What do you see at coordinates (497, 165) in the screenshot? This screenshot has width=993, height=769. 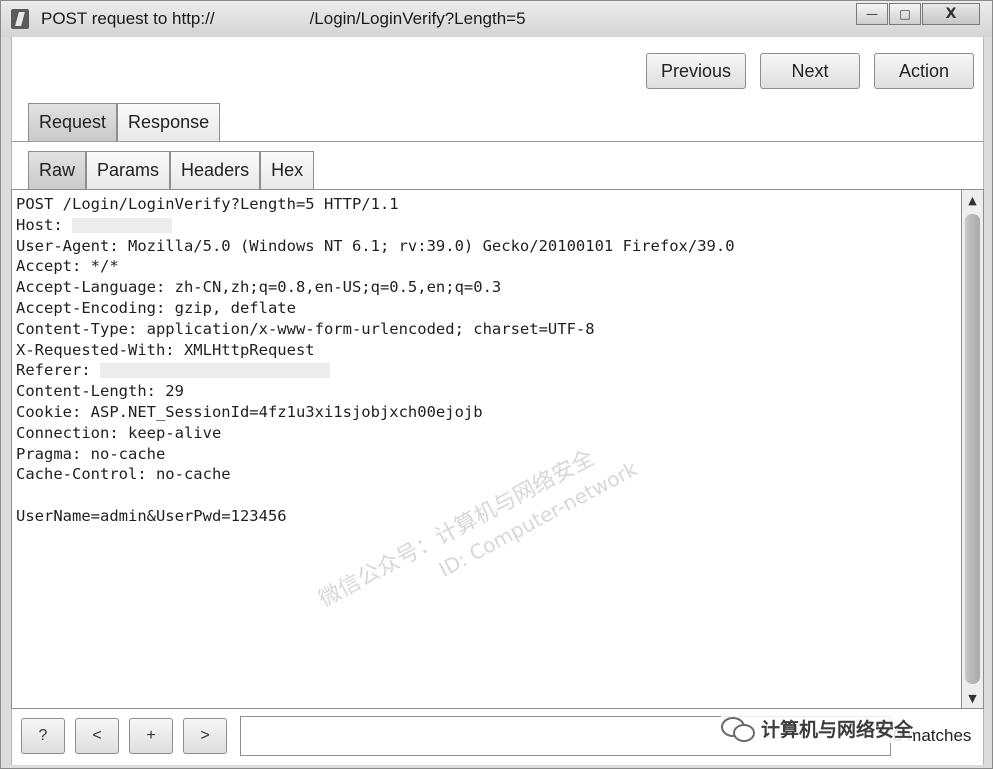 I see `view-tabs-panel: Raw Params Headers Hex` at bounding box center [497, 165].